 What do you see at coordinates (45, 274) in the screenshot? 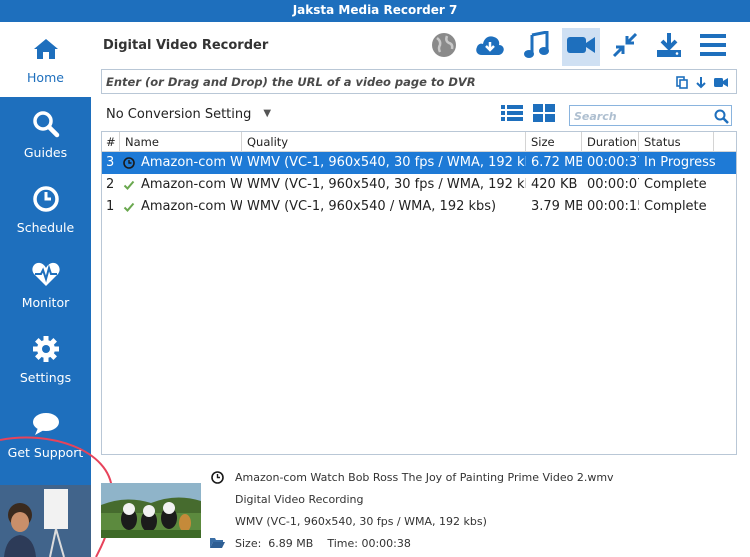
I see `heart-monitor-icon` at bounding box center [45, 274].